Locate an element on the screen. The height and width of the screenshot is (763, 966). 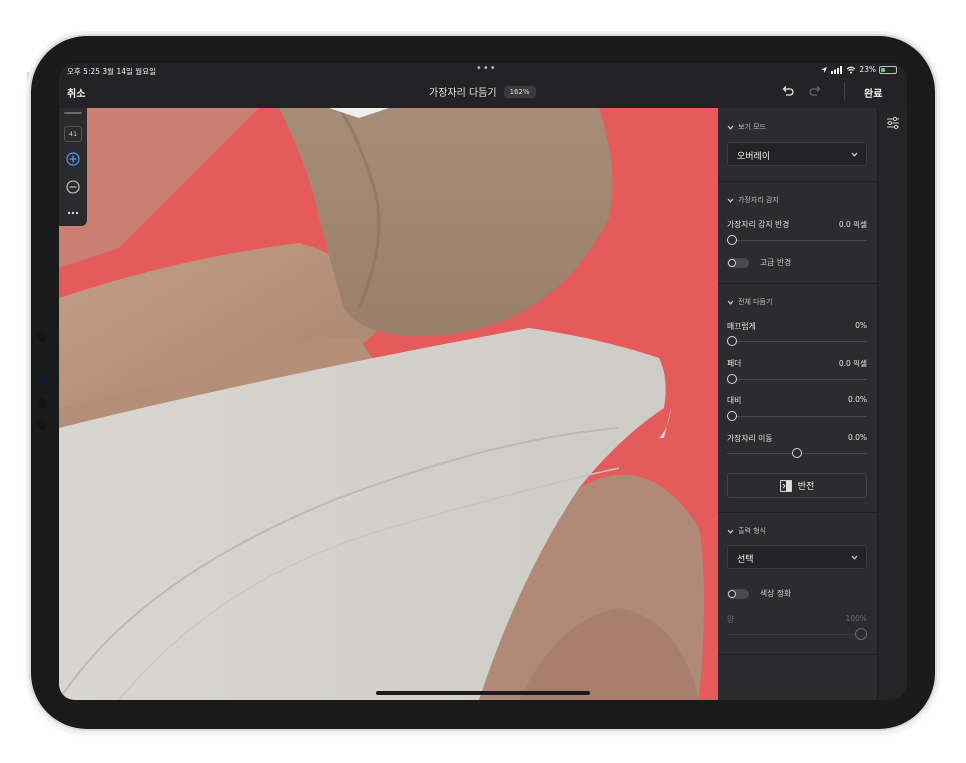
view-mode-dropdown: 오버레이 is located at coordinates (797, 154).